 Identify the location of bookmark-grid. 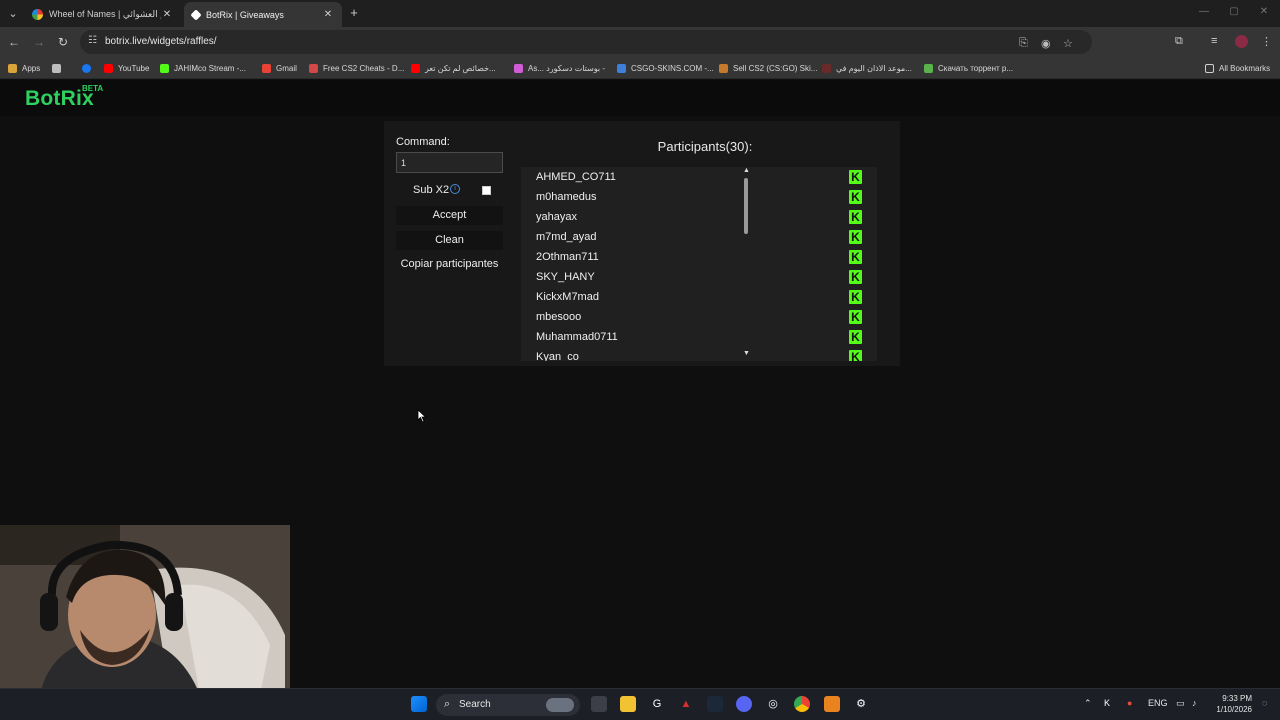
(59, 68).